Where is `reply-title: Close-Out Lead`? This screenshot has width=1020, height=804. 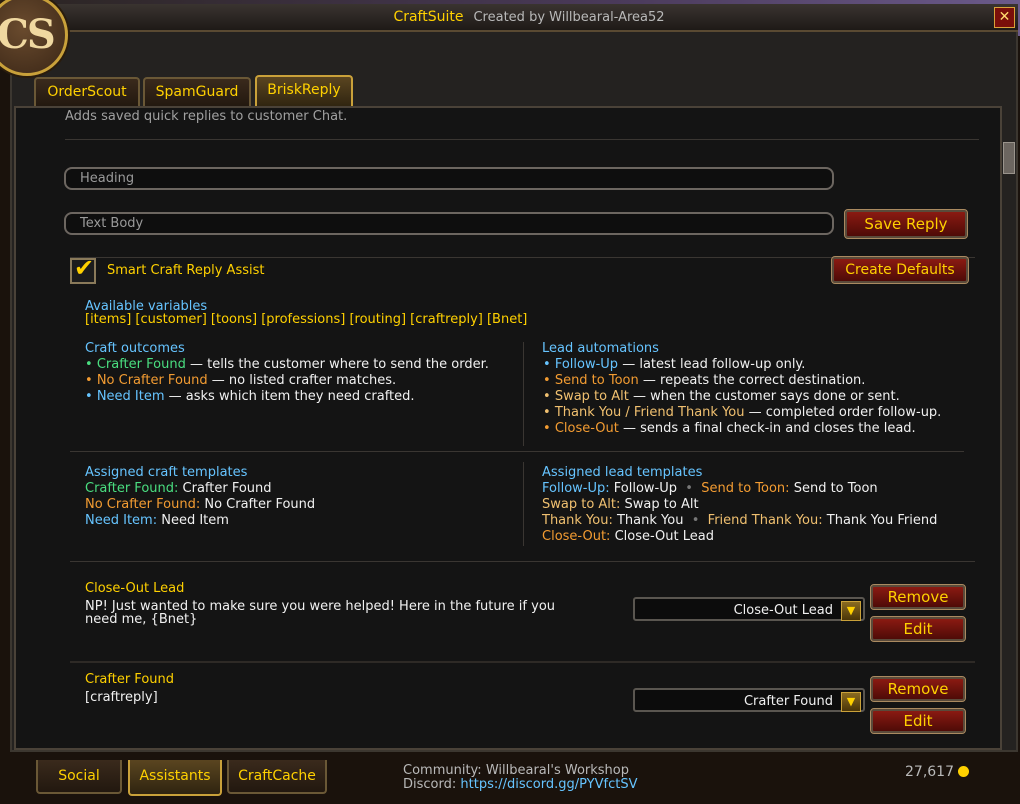
reply-title: Close-Out Lead is located at coordinates (135, 588).